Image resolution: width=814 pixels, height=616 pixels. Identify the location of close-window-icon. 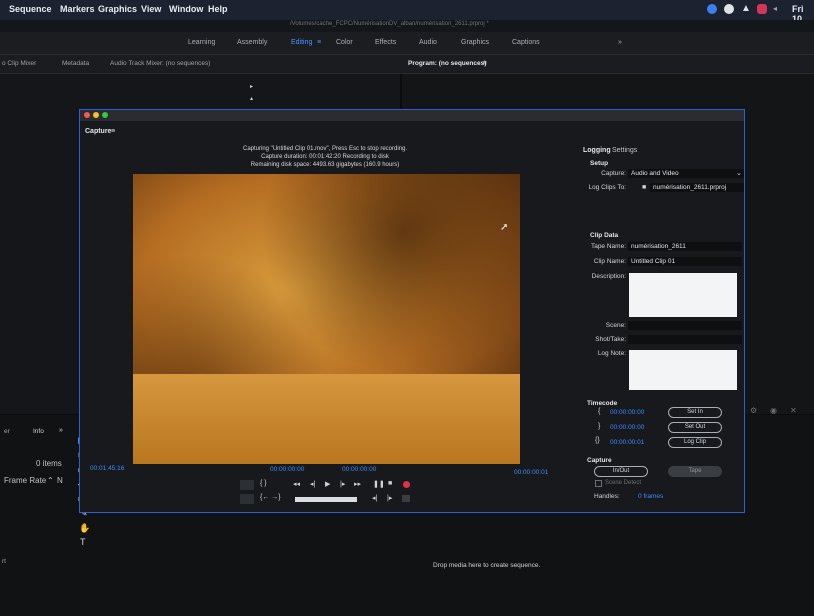
(87, 115).